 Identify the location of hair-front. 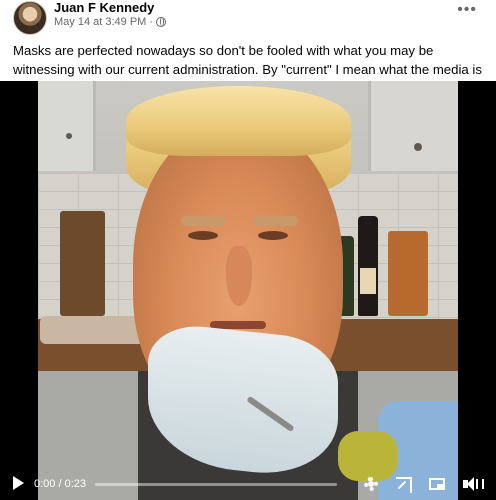
(238, 121).